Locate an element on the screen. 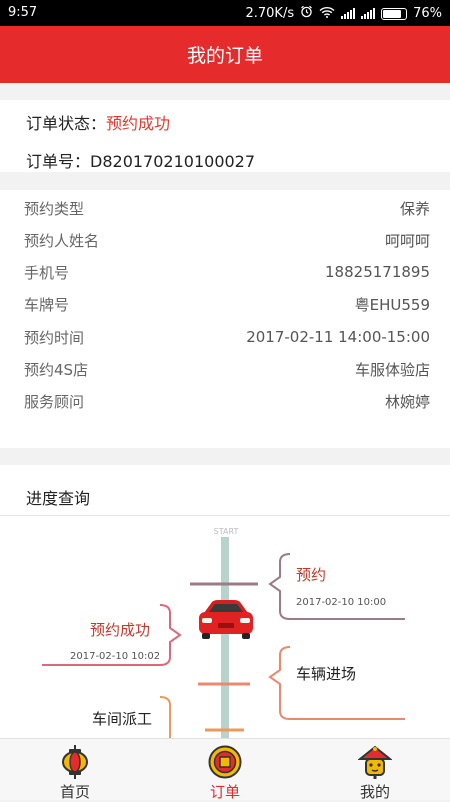  step-time: 2017-02-10 10:02 is located at coordinates (115, 656).